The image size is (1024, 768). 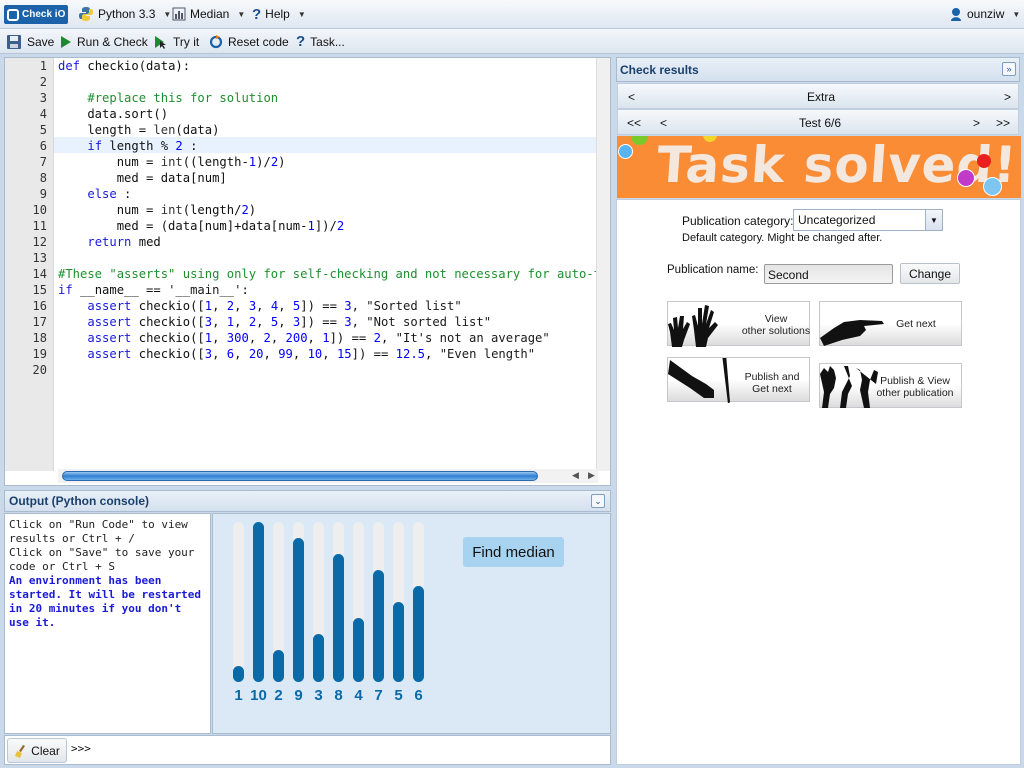 I want to click on collapse-icon: ⌄, so click(x=598, y=501).